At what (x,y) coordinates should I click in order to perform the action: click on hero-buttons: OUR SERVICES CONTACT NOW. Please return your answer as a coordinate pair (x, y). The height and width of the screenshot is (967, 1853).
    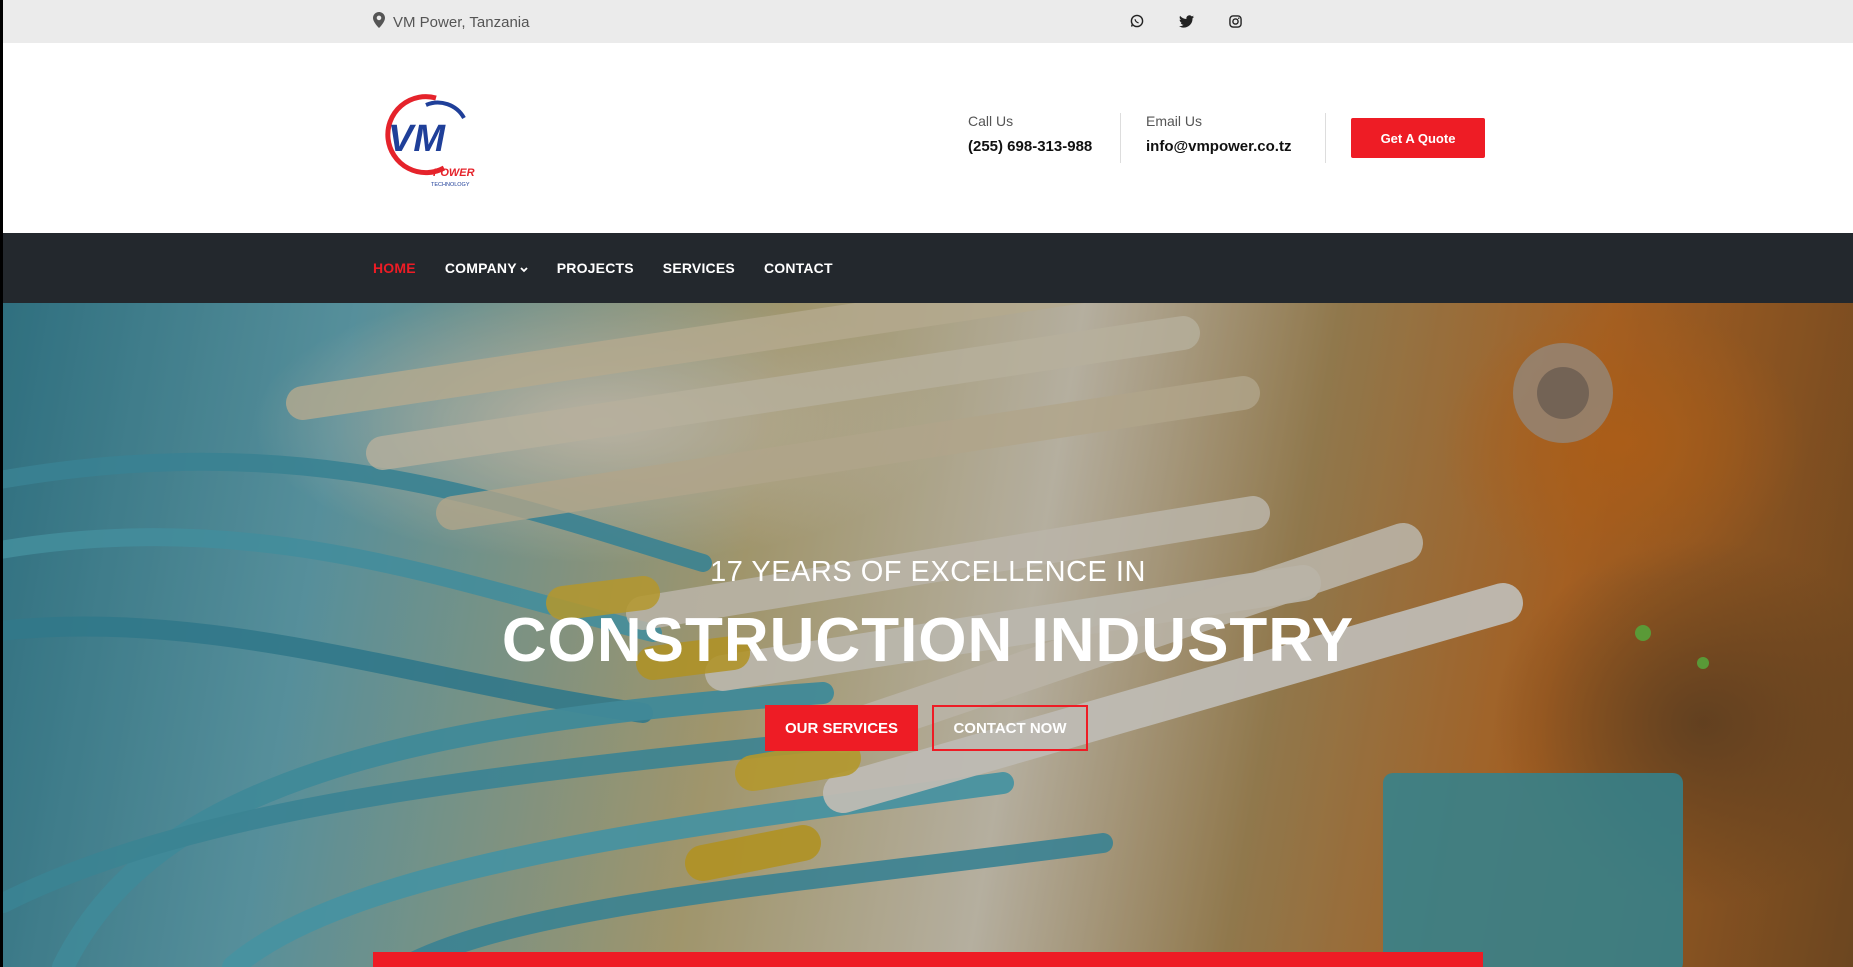
    Looking at the image, I should click on (926, 728).